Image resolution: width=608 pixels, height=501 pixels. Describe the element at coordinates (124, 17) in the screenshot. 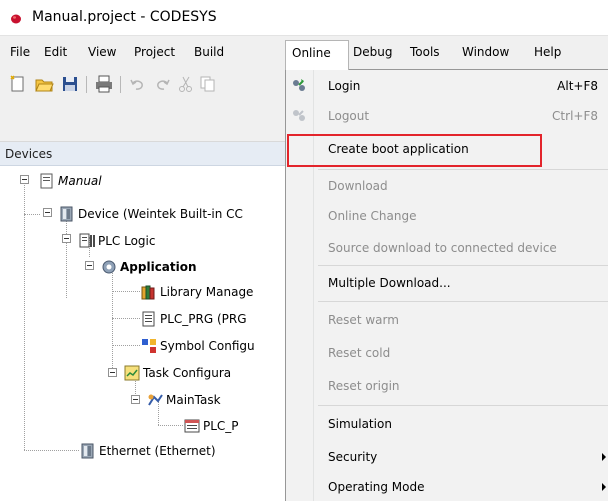

I see `window-title: Manual.project - CODESYS` at that location.